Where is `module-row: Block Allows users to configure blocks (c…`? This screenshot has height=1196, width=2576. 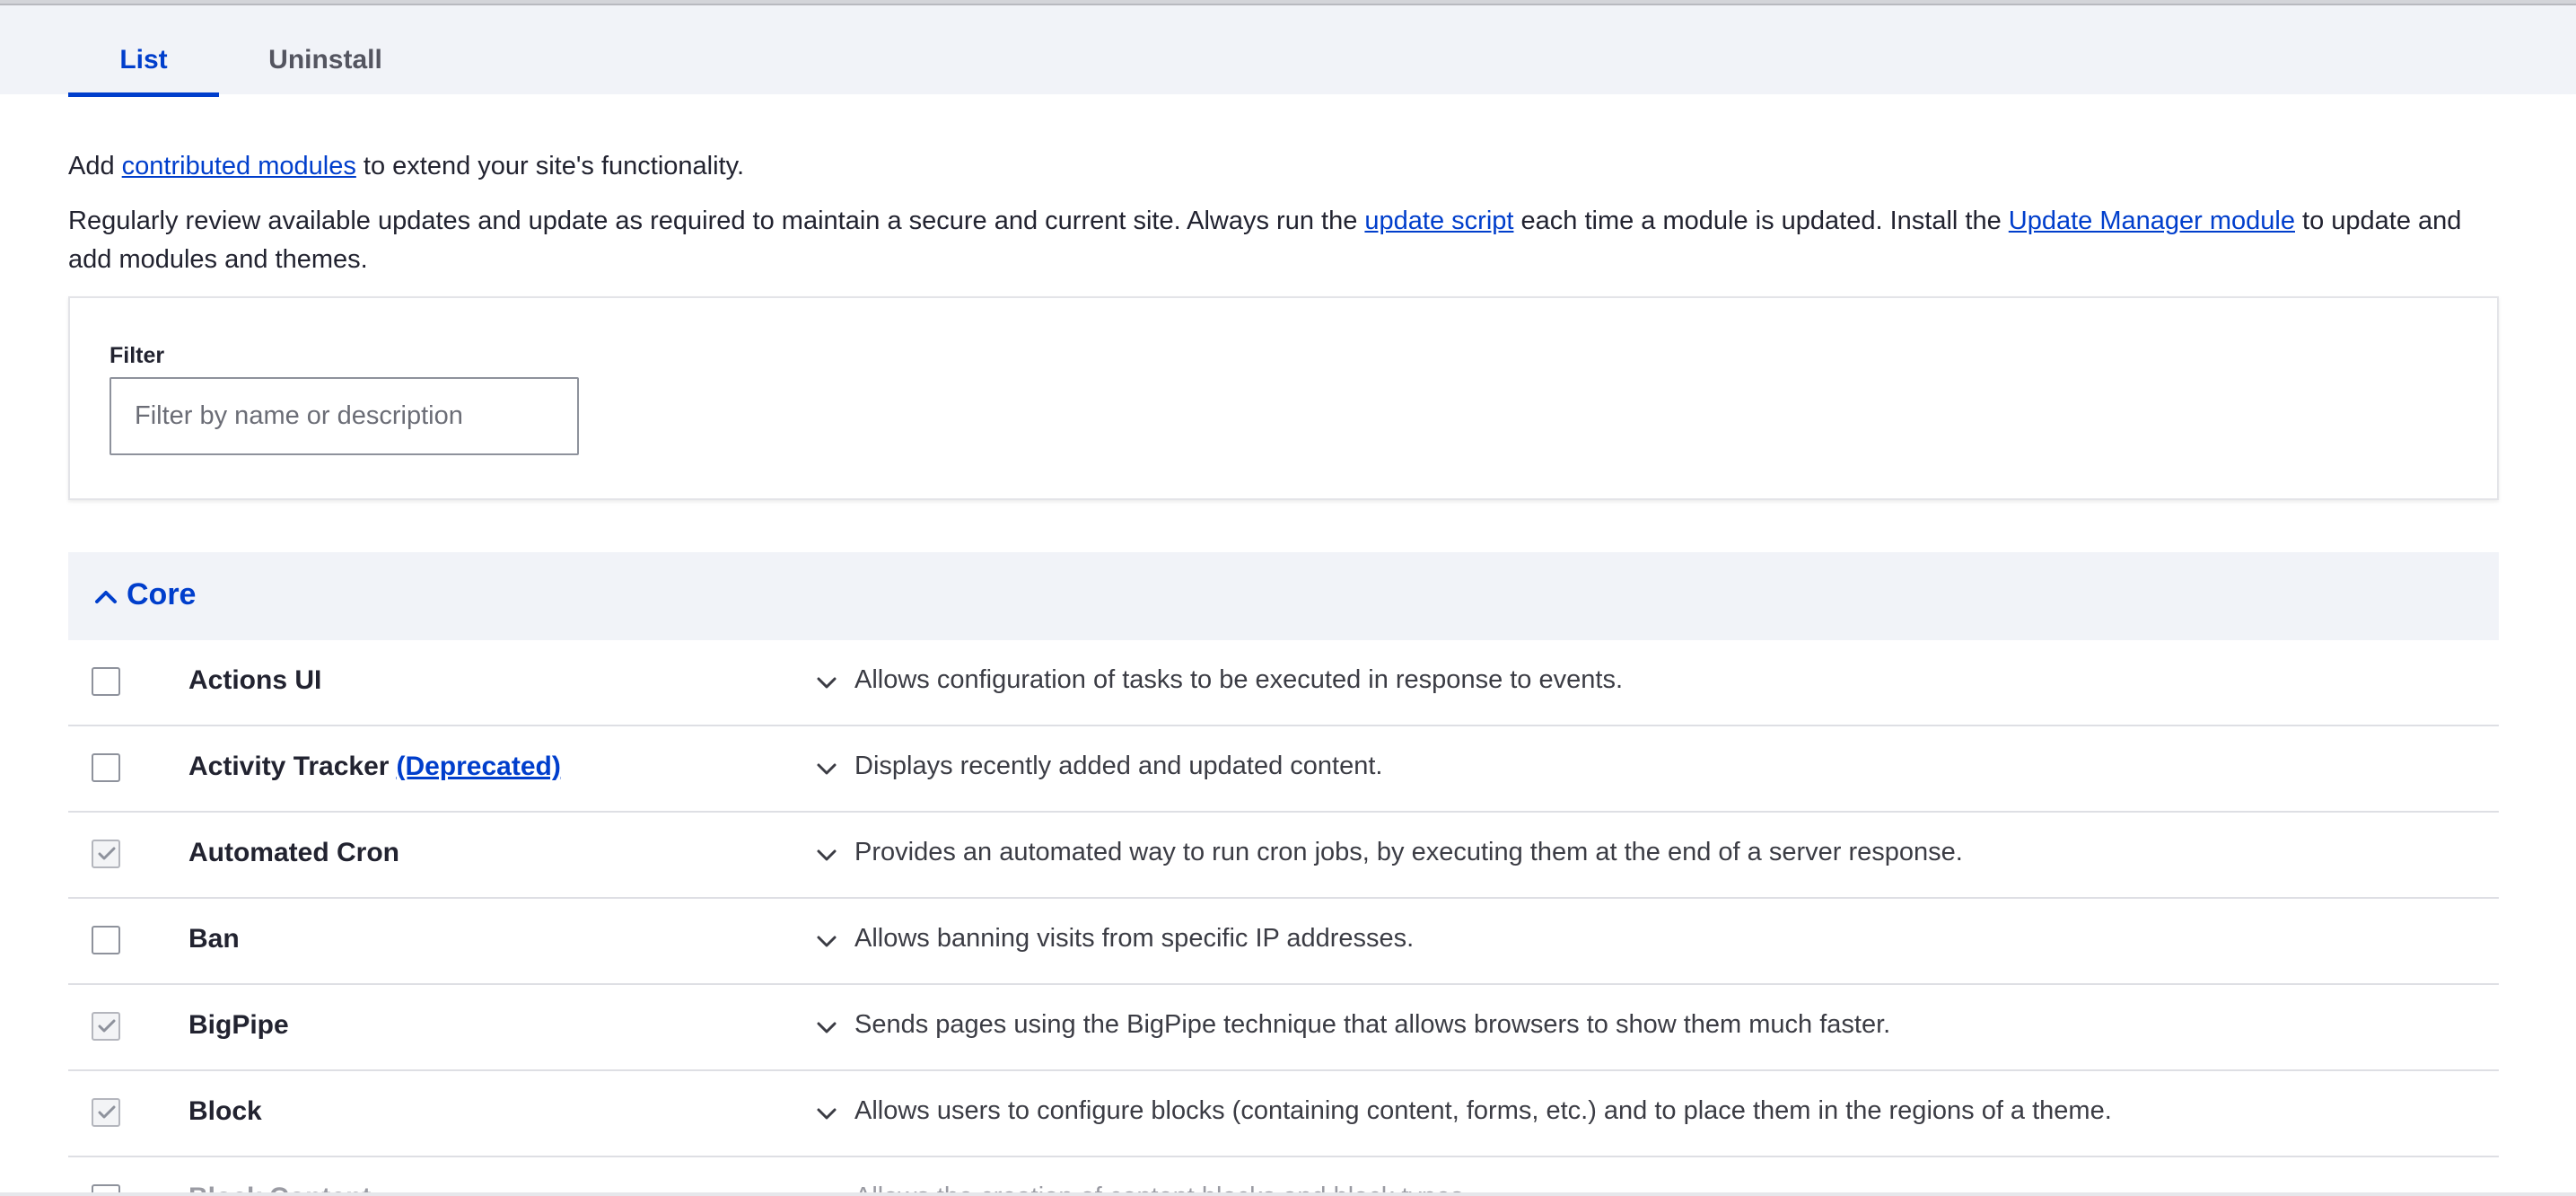 module-row: Block Allows users to configure blocks (c… is located at coordinates (1283, 1114).